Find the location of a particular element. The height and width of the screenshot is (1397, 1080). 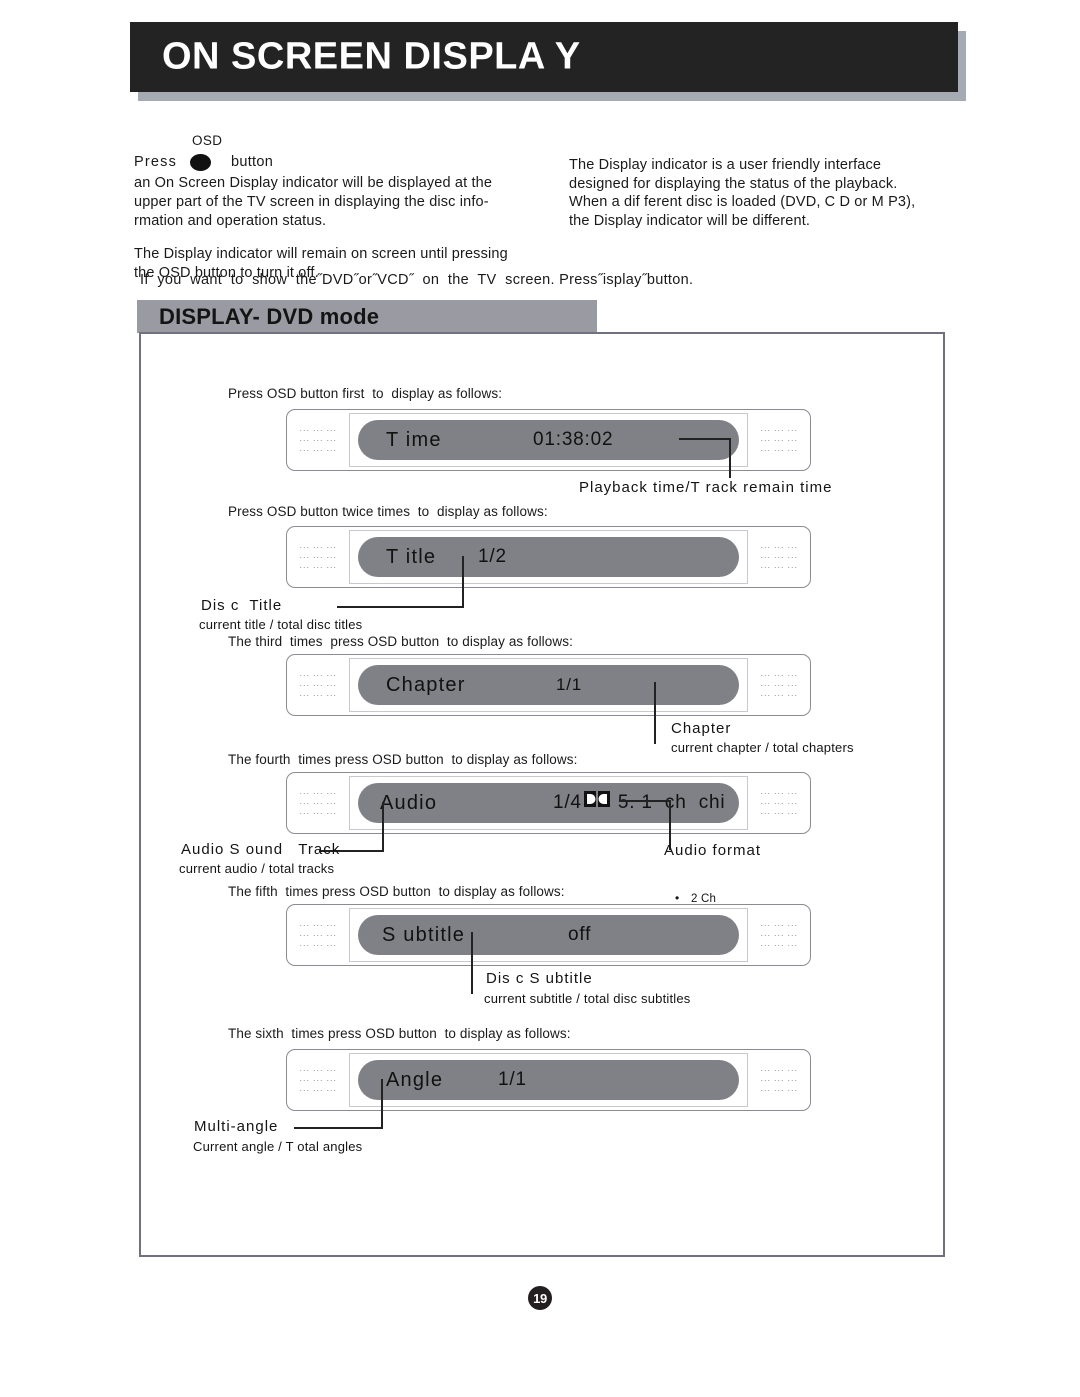

callout-title-sub: current title / total disc titles is located at coordinates (281, 624).